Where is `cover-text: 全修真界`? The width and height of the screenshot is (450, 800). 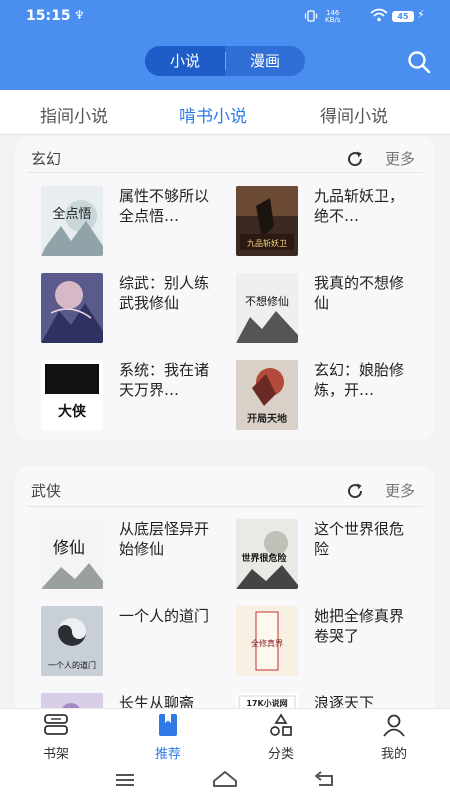 cover-text: 全修真界 is located at coordinates (267, 643).